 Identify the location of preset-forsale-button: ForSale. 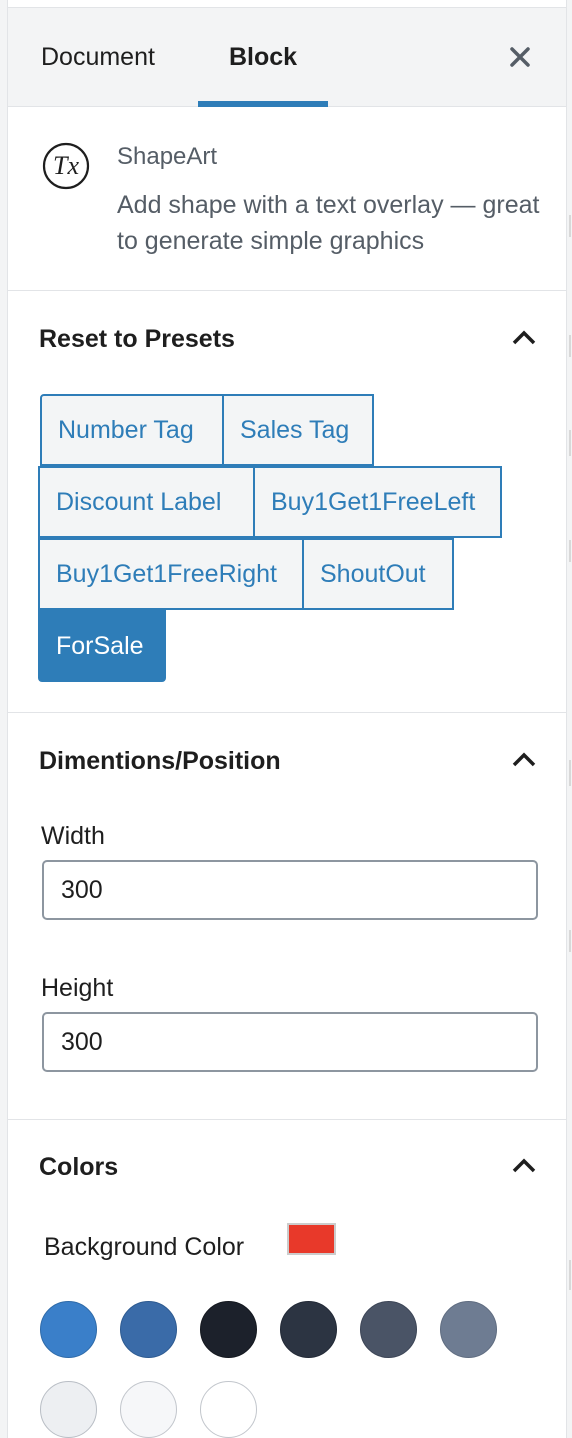
(102, 646).